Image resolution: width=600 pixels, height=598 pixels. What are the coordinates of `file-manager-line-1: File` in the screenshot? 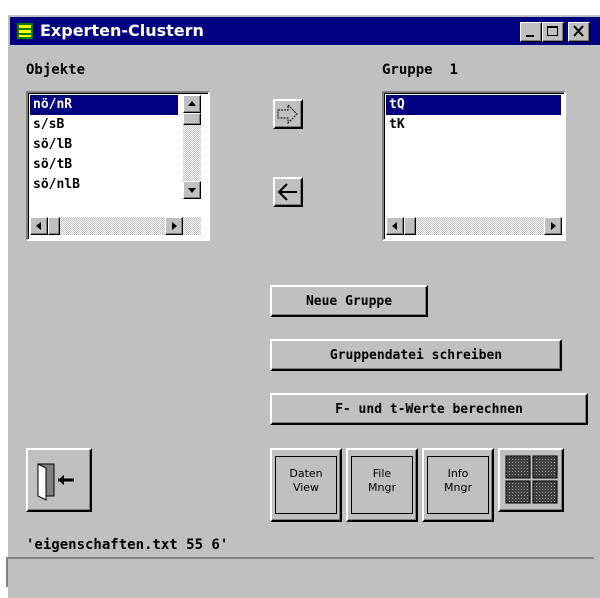 It's located at (382, 473).